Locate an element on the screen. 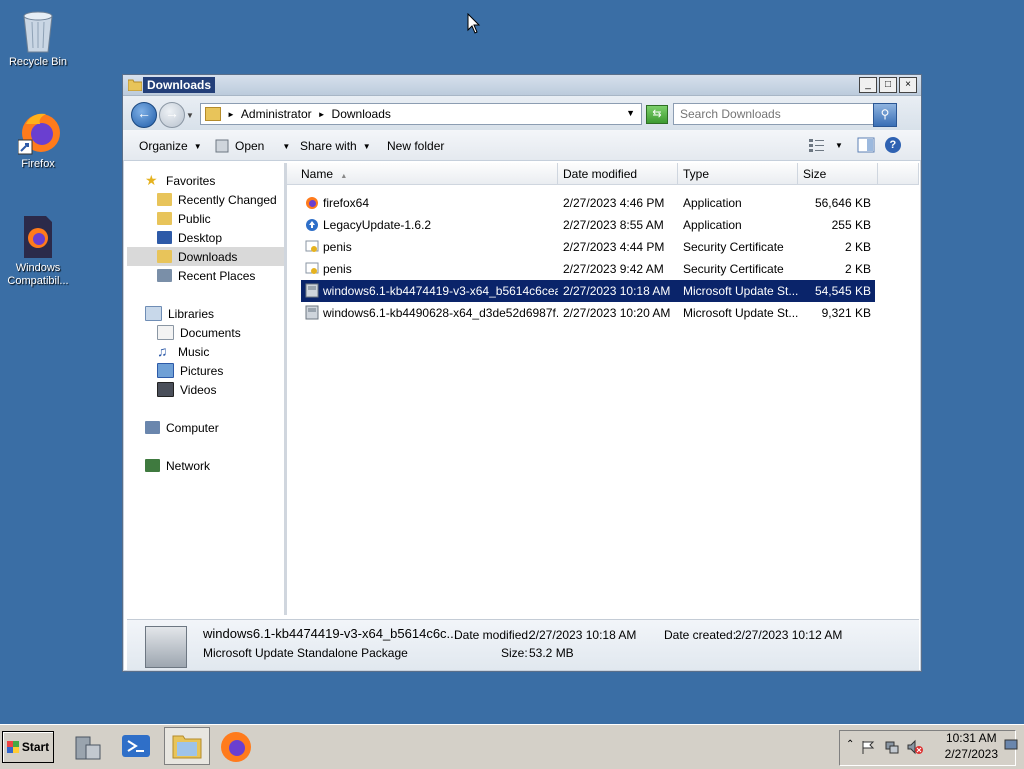 Image resolution: width=1024 pixels, height=769 pixels. recent-places-icon is located at coordinates (164, 275).